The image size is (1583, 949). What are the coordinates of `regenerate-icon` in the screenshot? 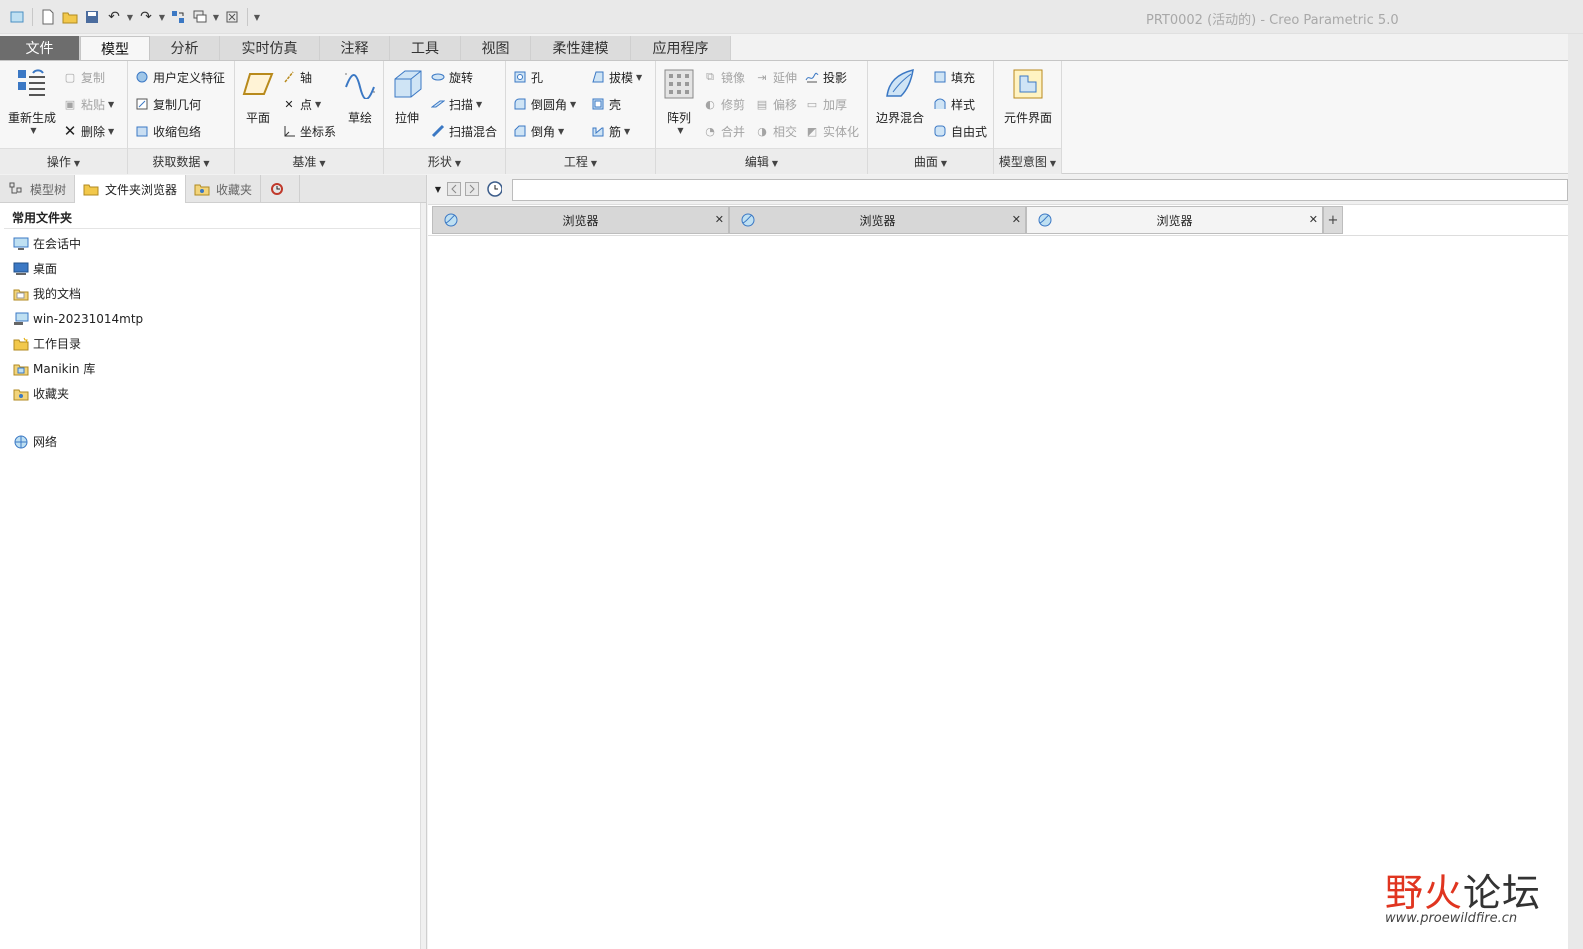 It's located at (178, 17).